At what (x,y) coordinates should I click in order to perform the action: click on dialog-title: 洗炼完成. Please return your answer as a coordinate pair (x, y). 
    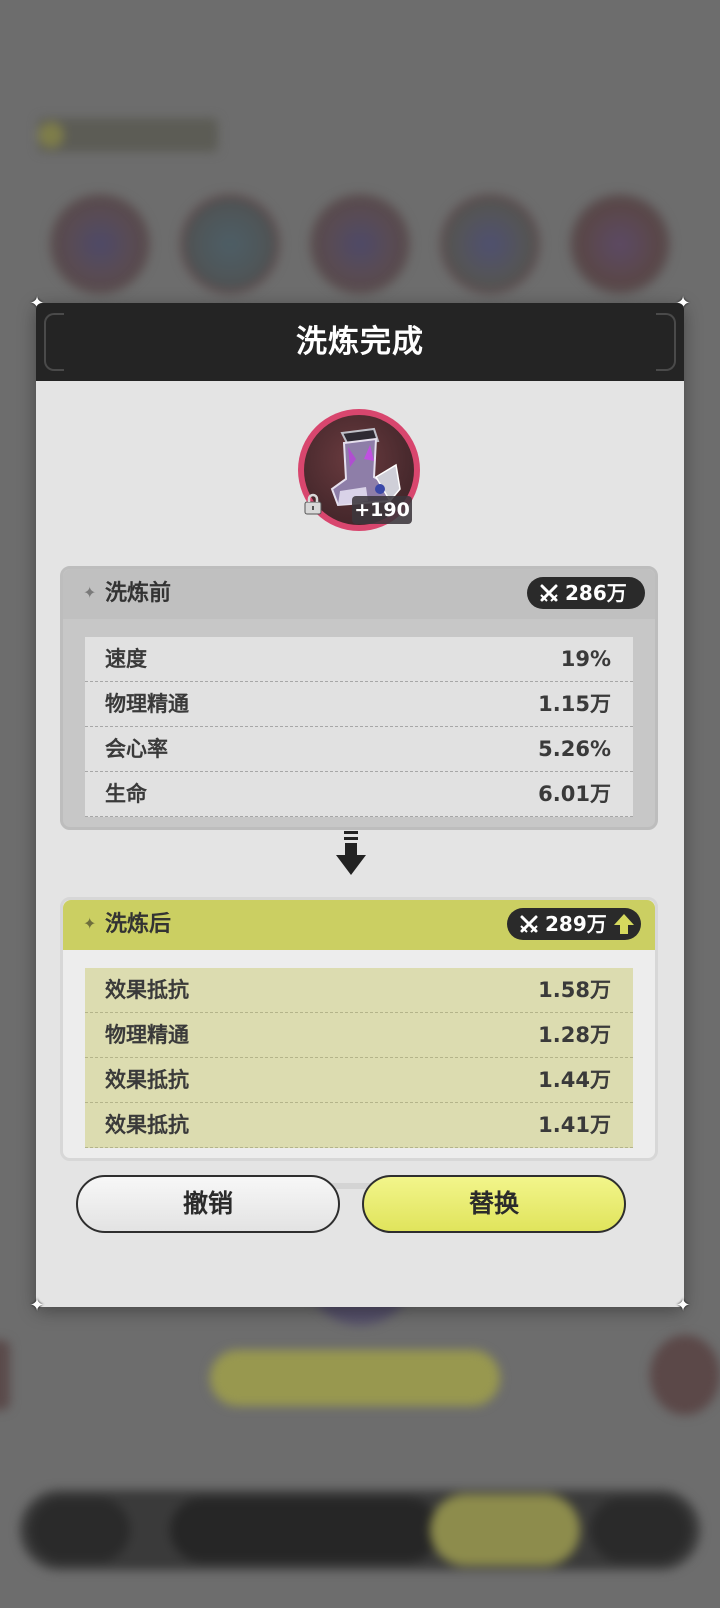
    Looking at the image, I should click on (360, 342).